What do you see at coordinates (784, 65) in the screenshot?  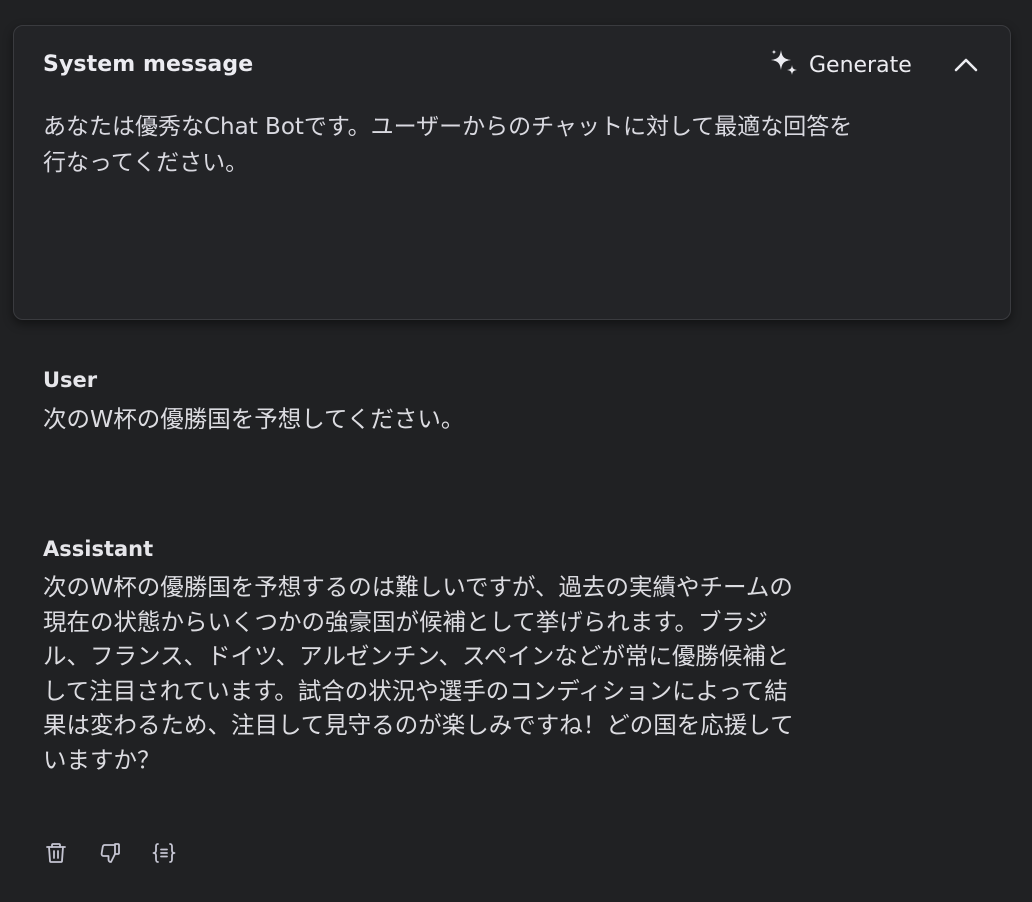 I see `sparkle-icon` at bounding box center [784, 65].